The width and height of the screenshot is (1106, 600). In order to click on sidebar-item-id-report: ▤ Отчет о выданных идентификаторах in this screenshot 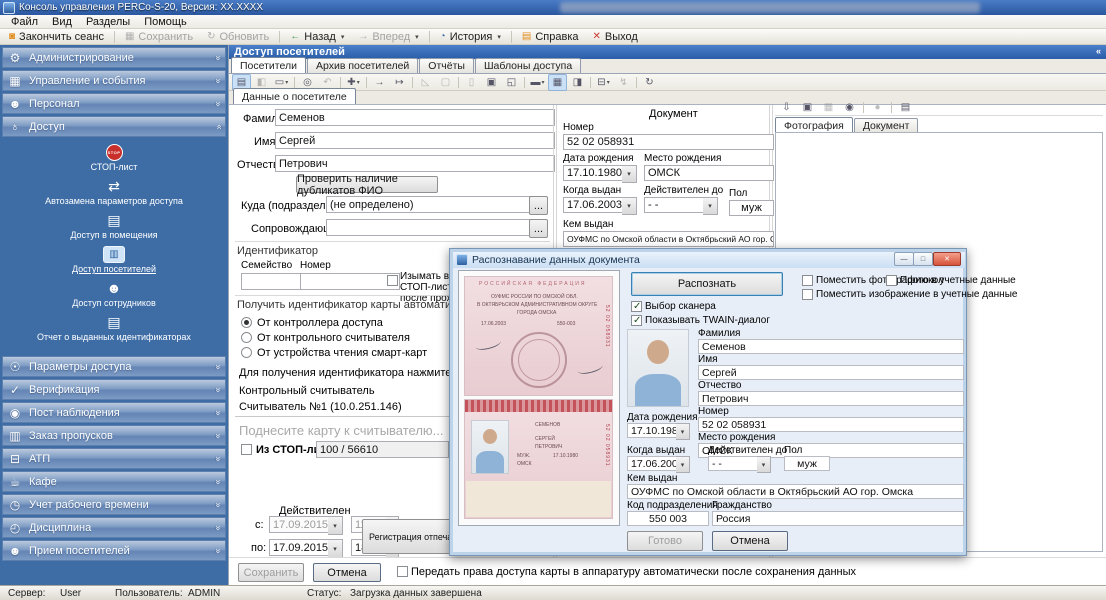, I will do `click(114, 328)`.